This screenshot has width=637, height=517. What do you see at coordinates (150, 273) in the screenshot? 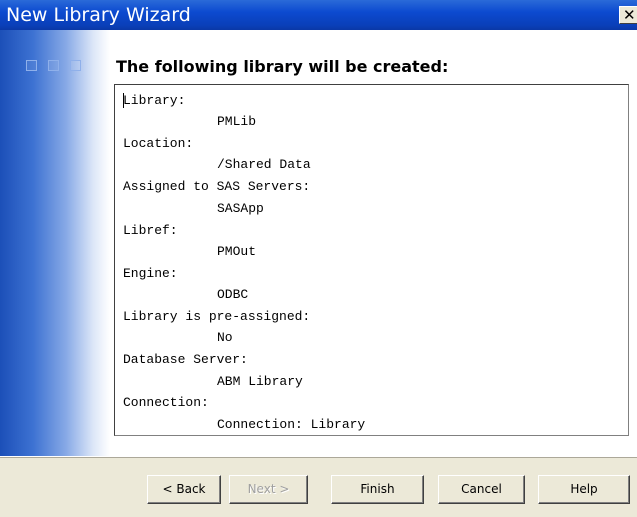
I see `summary-label: Engine:` at bounding box center [150, 273].